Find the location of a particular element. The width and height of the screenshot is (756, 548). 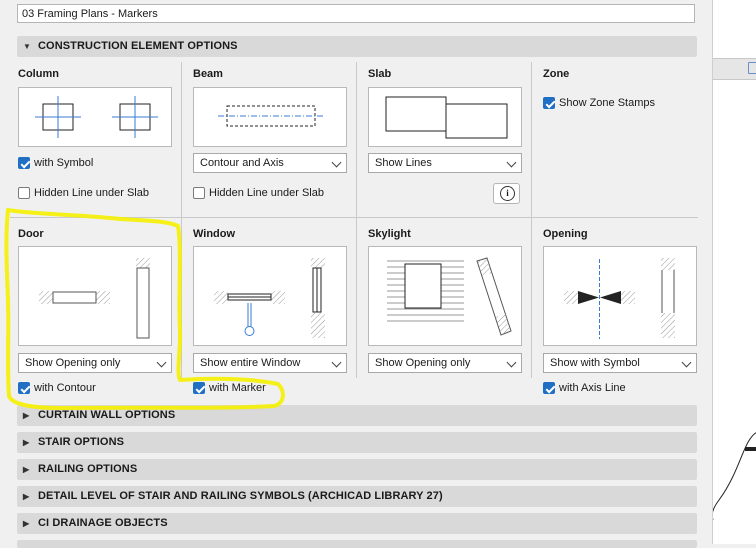

beam-display-dropdown: Contour and Axis is located at coordinates (270, 163).